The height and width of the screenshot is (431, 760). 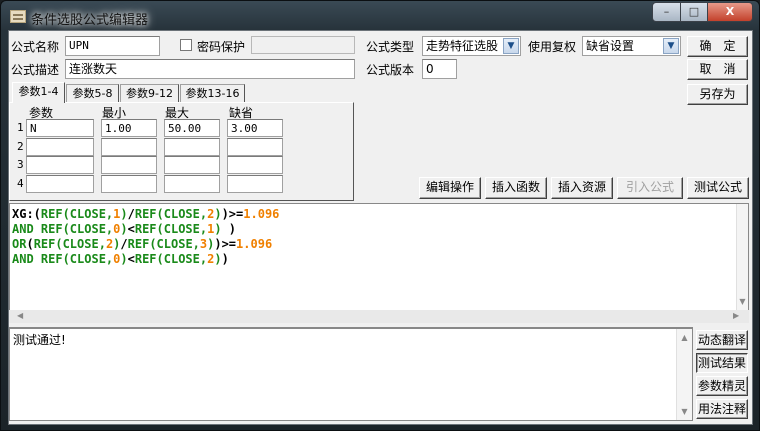 I want to click on password-label: 密码保护, so click(x=221, y=47).